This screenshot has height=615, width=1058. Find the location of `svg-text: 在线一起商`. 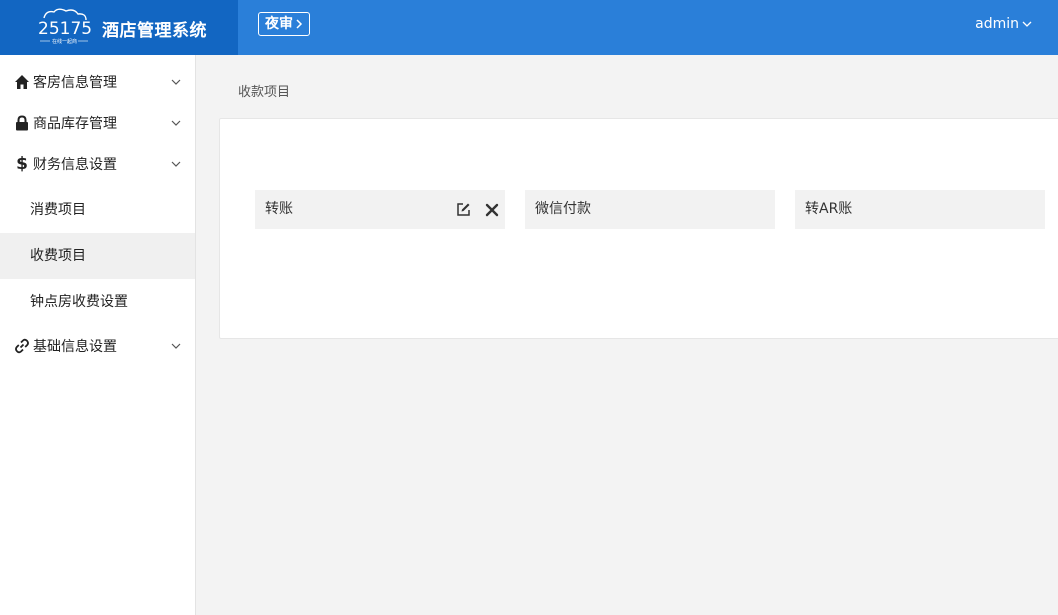

svg-text: 在线一起商 is located at coordinates (64, 41).